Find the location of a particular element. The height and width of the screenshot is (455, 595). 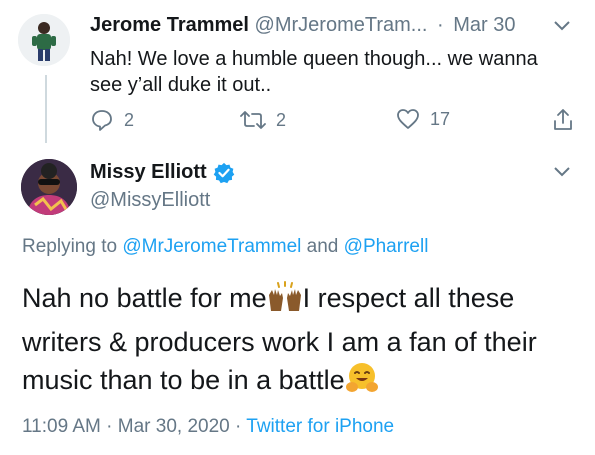

raising-hands-emoji is located at coordinates (285, 302).